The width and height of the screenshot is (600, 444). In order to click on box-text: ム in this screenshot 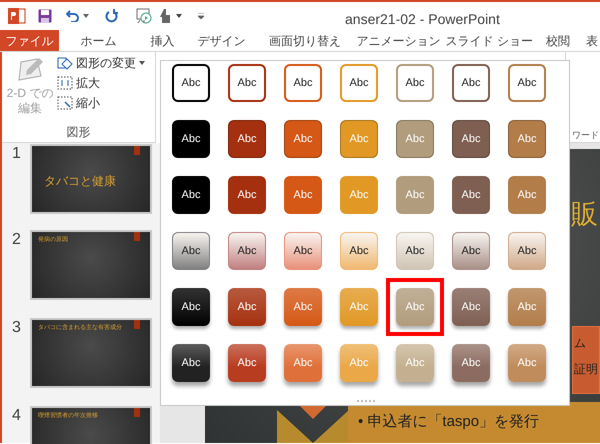, I will do `click(580, 343)`.